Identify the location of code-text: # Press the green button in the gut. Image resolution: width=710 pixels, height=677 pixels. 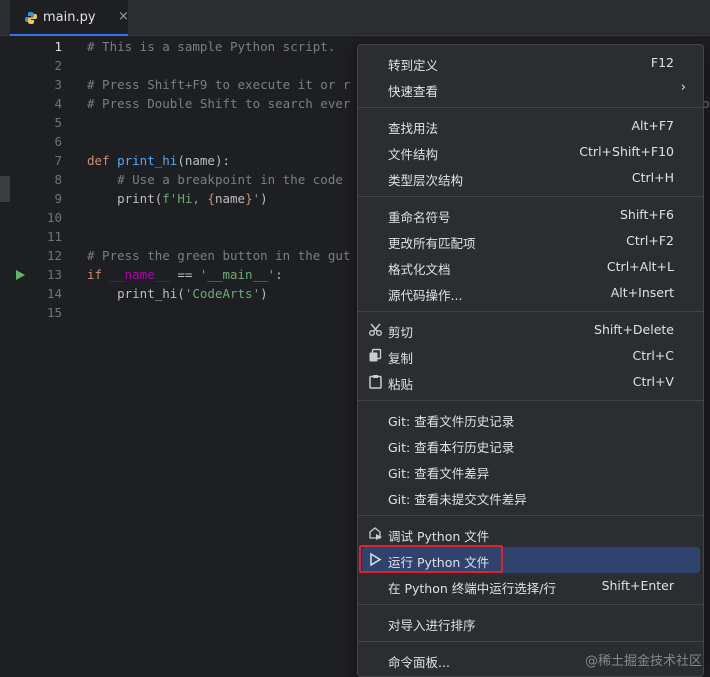
(218, 255).